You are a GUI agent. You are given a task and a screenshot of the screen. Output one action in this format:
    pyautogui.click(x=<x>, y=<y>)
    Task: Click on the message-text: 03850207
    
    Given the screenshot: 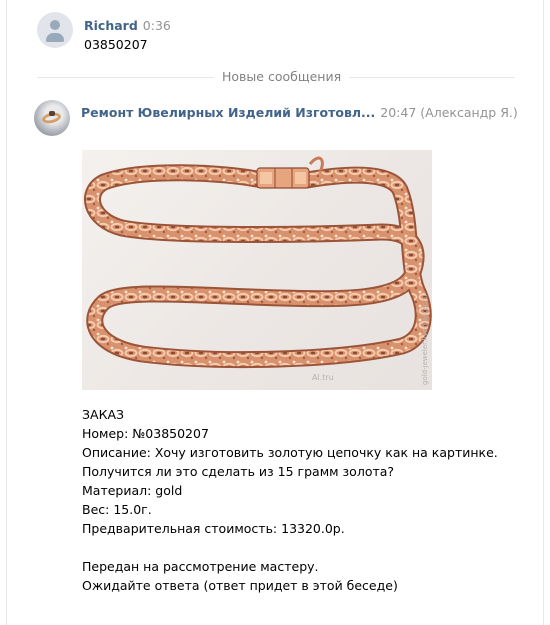 What is the action you would take?
    pyautogui.click(x=116, y=44)
    